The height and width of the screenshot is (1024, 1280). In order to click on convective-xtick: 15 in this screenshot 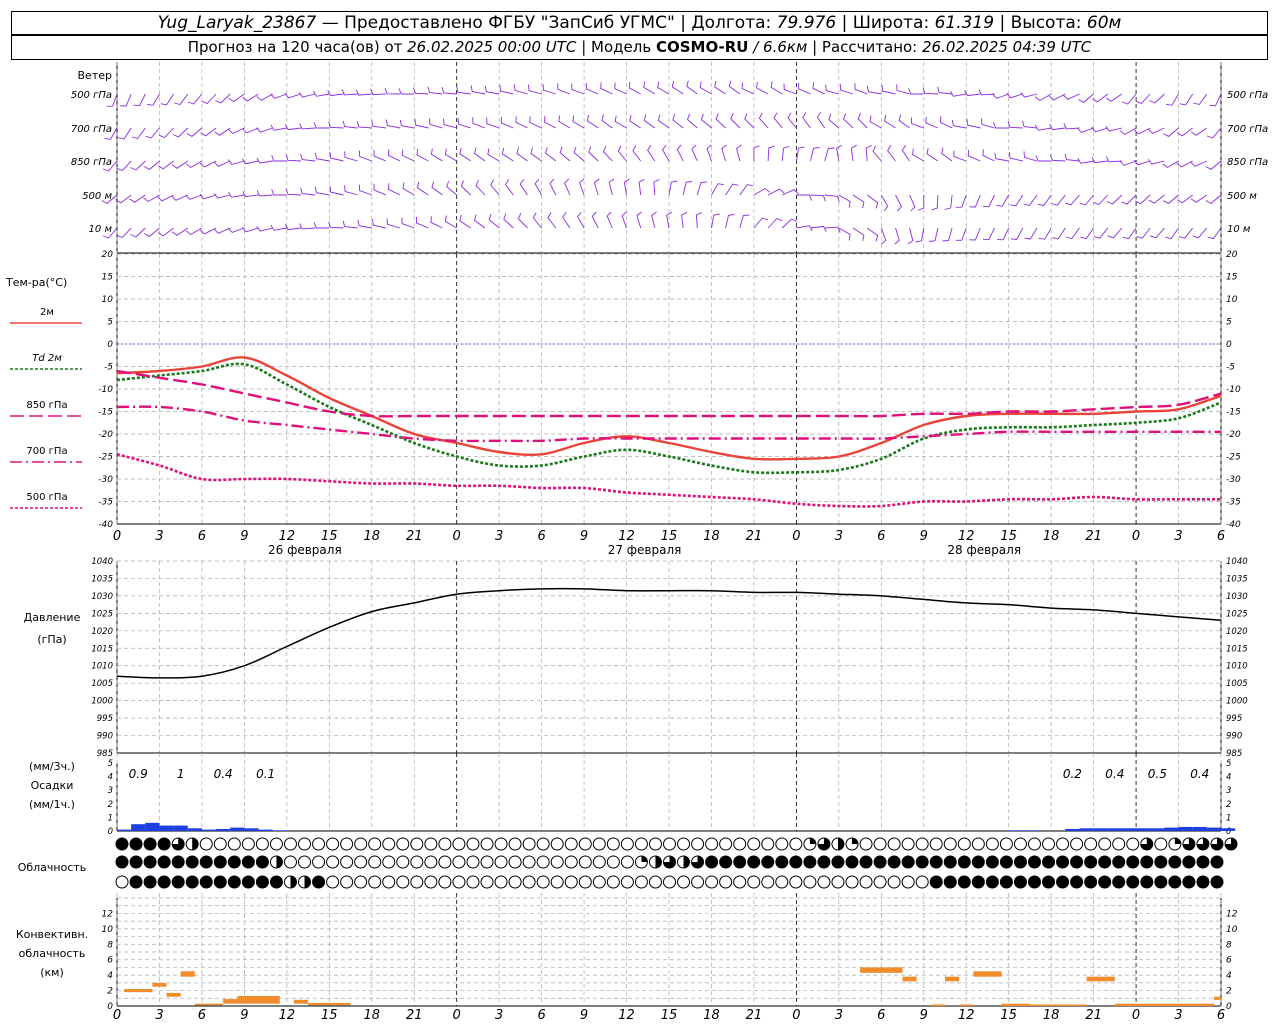, I will do `click(329, 1015)`.